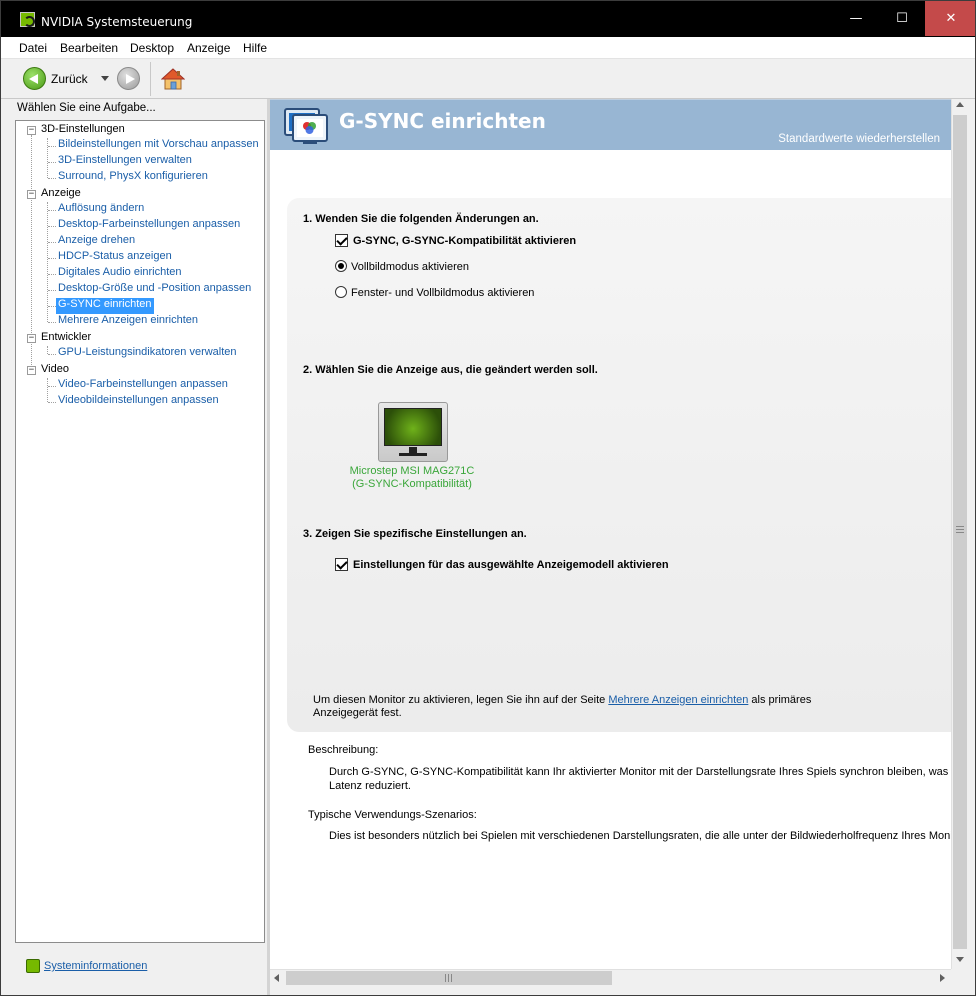 The width and height of the screenshot is (976, 996). What do you see at coordinates (83, 131) in the screenshot?
I see `tree-category-3d: 3D-Einstellungen` at bounding box center [83, 131].